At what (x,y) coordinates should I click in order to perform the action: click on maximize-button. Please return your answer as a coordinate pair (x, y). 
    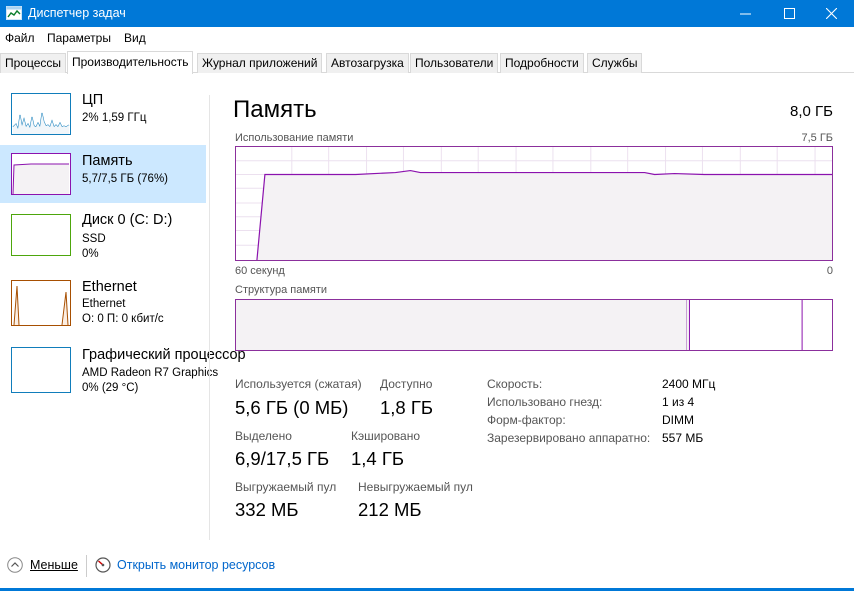
    Looking at the image, I should click on (789, 13).